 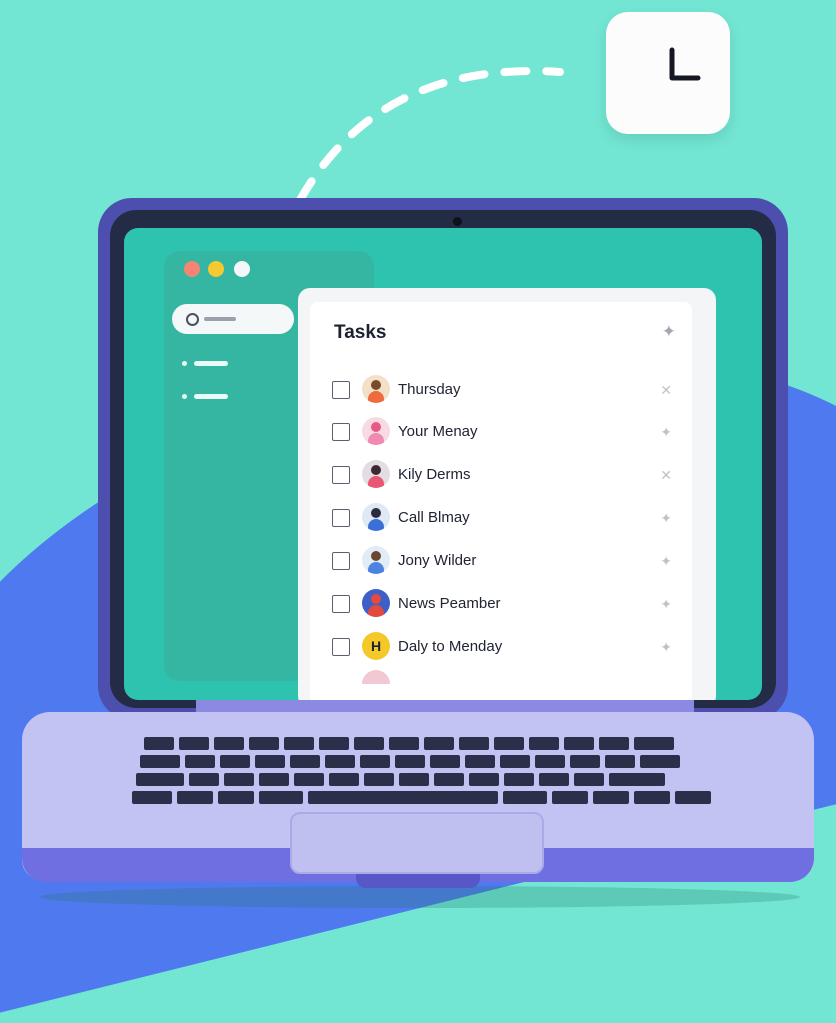 I want to click on sidebar-search-field, so click(x=233, y=319).